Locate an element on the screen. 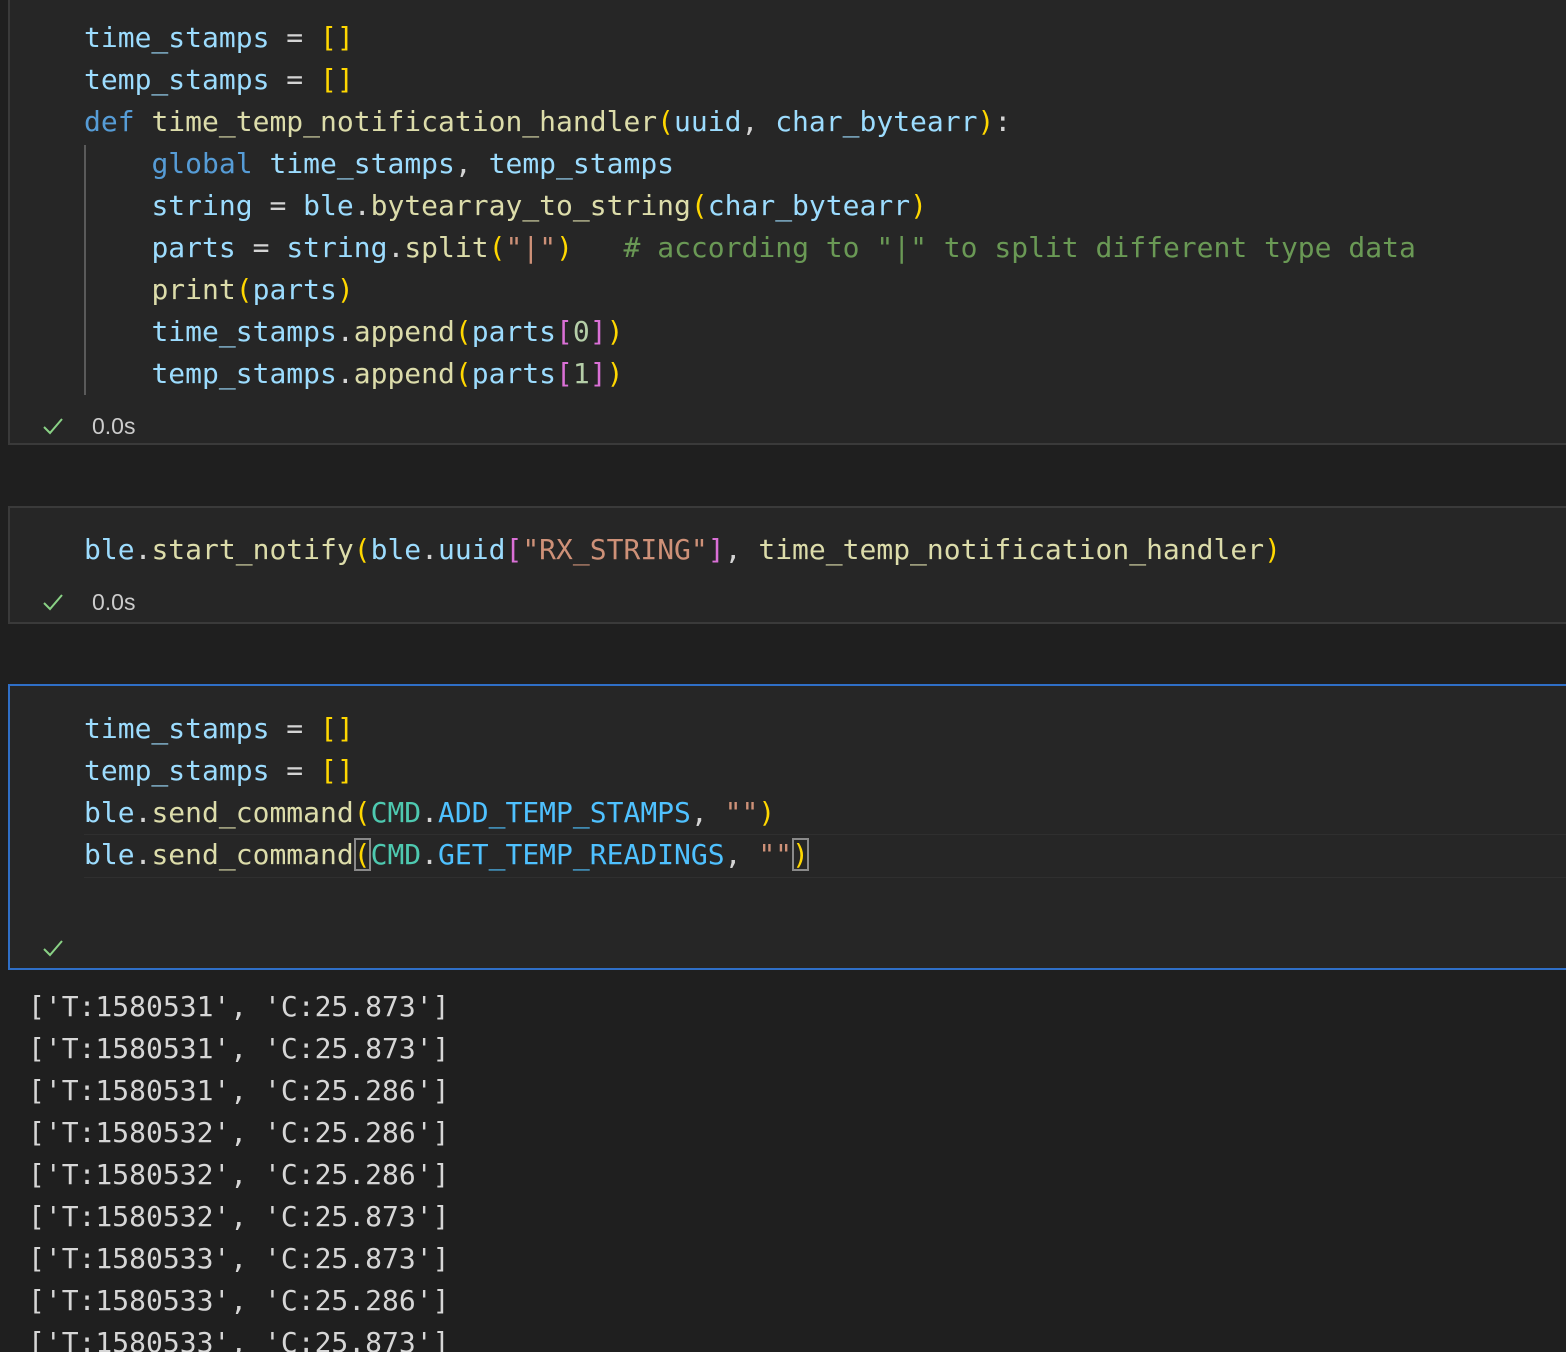 The height and width of the screenshot is (1352, 1566). code-token: global is located at coordinates (202, 163).